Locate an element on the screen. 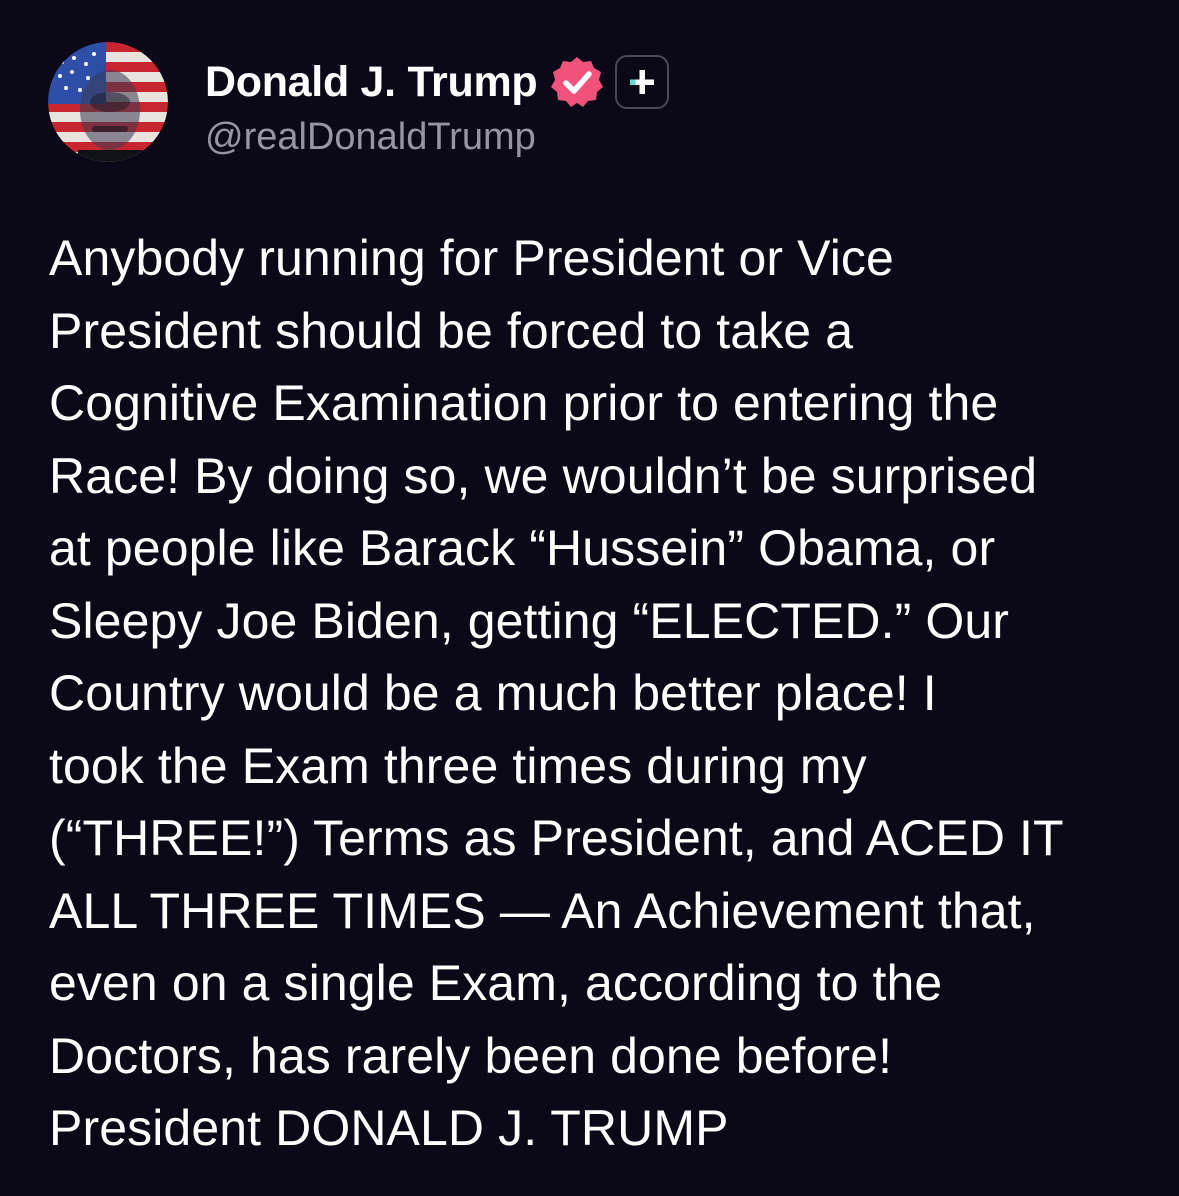 The image size is (1179, 1196). post-body-line: Anybody running for President or Vice is located at coordinates (471, 258).